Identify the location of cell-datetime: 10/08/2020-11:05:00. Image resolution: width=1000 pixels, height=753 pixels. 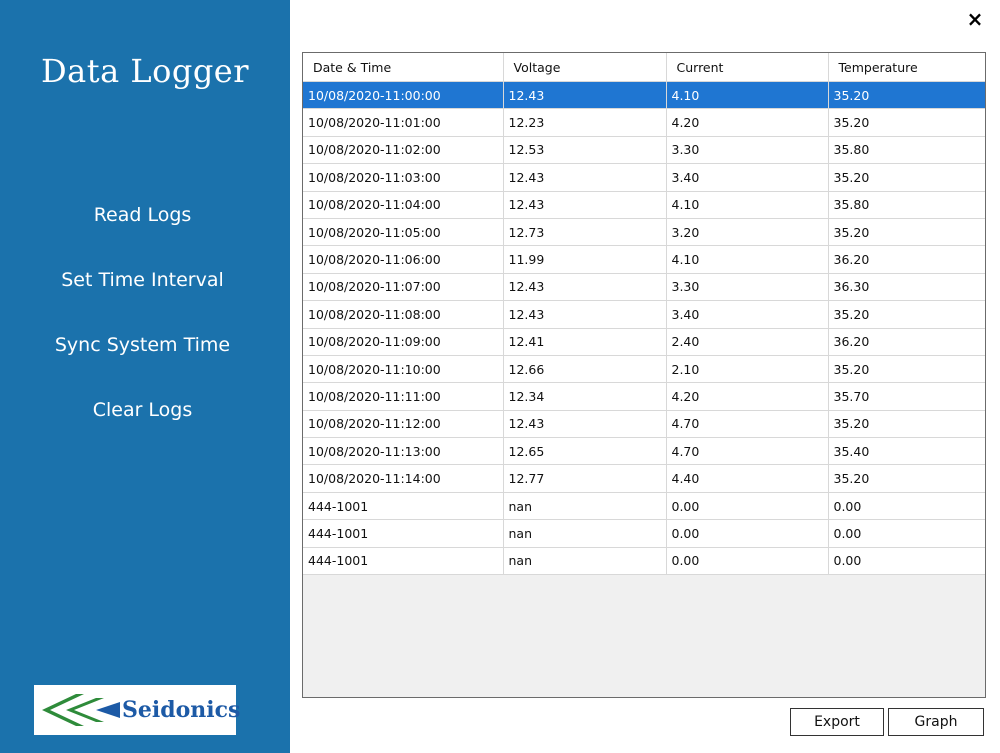
(403, 232).